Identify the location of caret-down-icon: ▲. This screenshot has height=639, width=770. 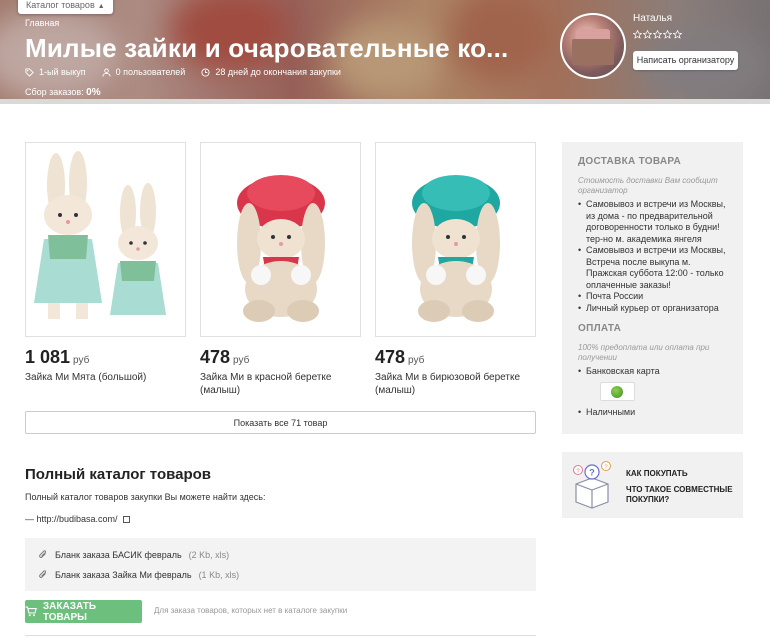
(101, 6).